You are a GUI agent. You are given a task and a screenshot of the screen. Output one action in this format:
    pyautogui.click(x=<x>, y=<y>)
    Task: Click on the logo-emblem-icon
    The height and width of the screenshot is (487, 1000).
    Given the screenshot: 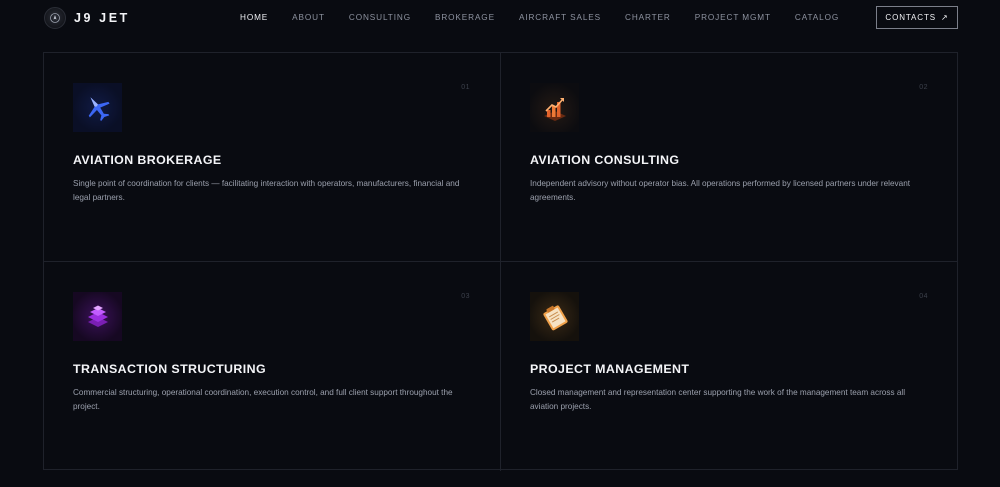 What is the action you would take?
    pyautogui.click(x=55, y=18)
    